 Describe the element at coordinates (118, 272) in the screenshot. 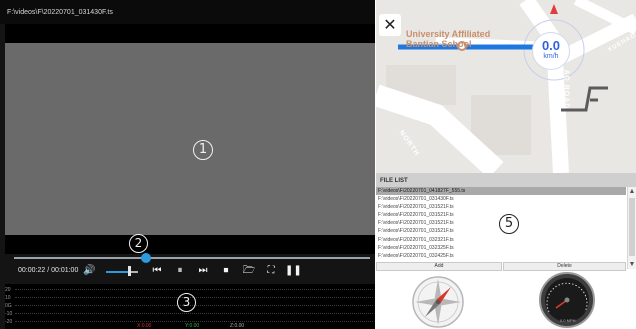

I see `volume-slider-fill` at that location.